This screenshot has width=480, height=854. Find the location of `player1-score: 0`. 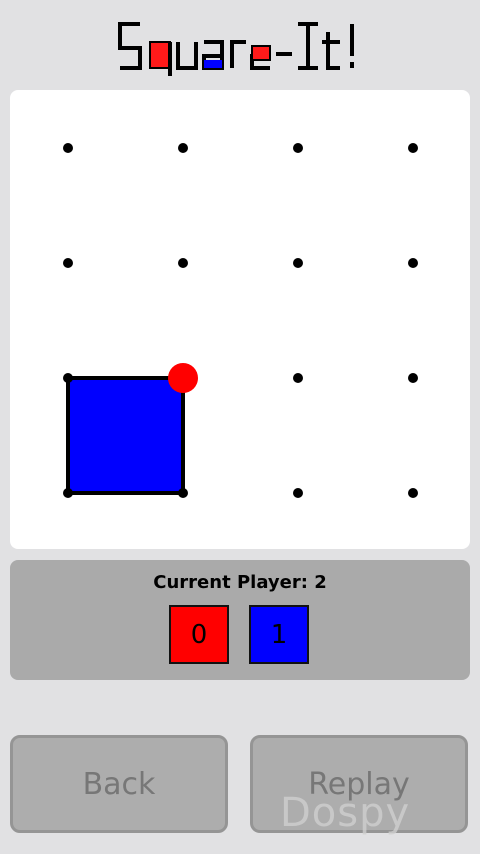

player1-score: 0 is located at coordinates (199, 634).